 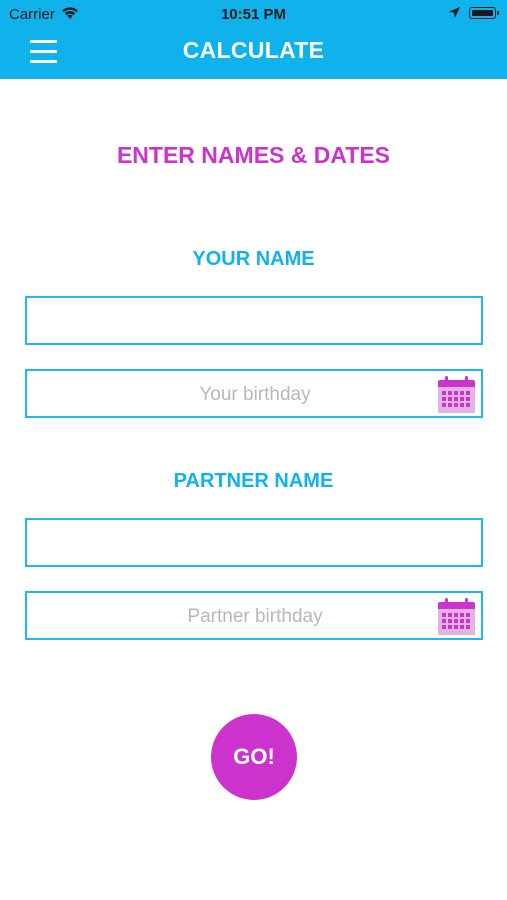 I want to click on go-button: GO!, so click(x=254, y=757).